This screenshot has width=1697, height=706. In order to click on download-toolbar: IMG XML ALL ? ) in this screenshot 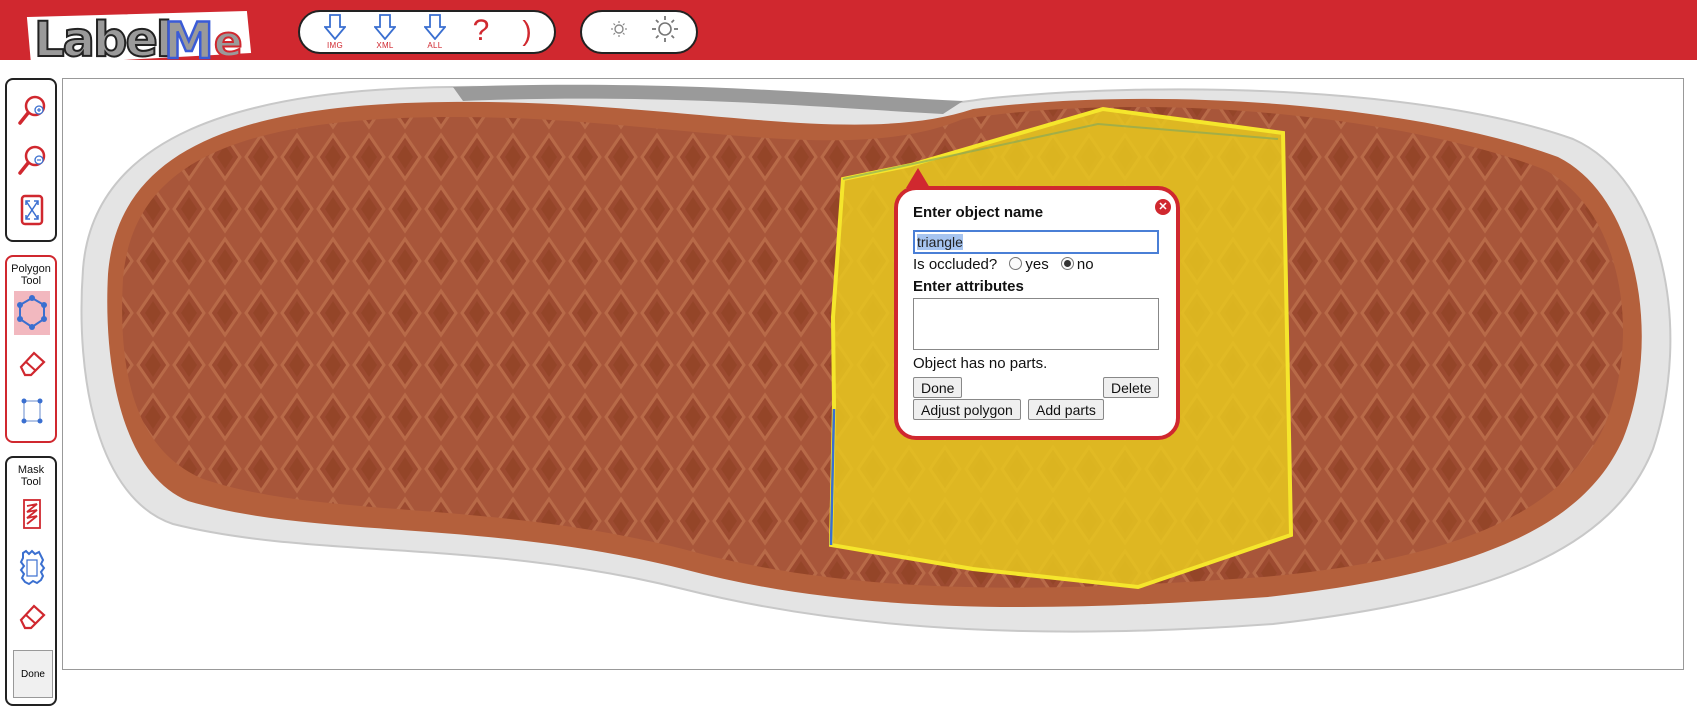, I will do `click(427, 32)`.